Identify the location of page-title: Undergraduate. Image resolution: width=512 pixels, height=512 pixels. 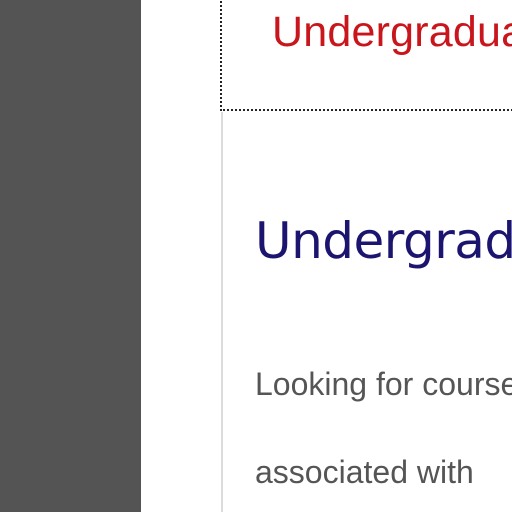
(383, 241).